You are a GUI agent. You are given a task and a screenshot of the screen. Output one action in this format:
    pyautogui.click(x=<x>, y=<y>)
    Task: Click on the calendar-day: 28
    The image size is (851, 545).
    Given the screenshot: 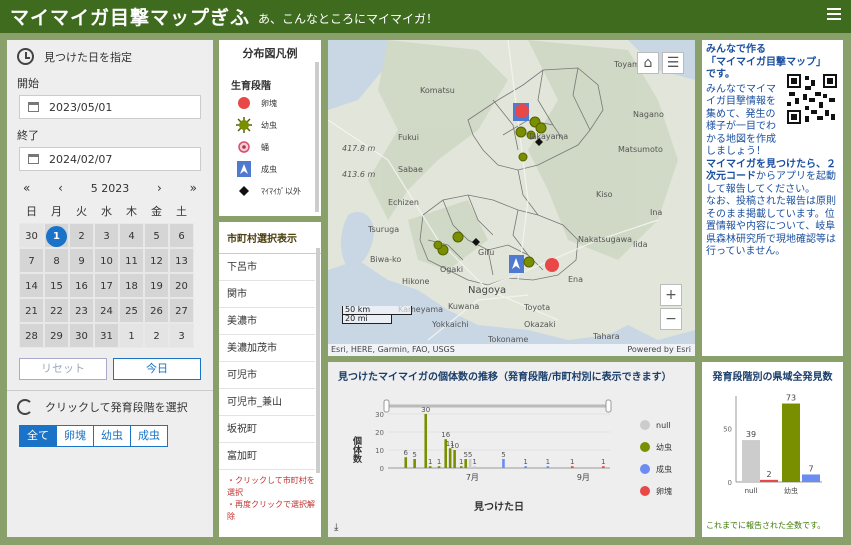 What is the action you would take?
    pyautogui.click(x=31, y=335)
    